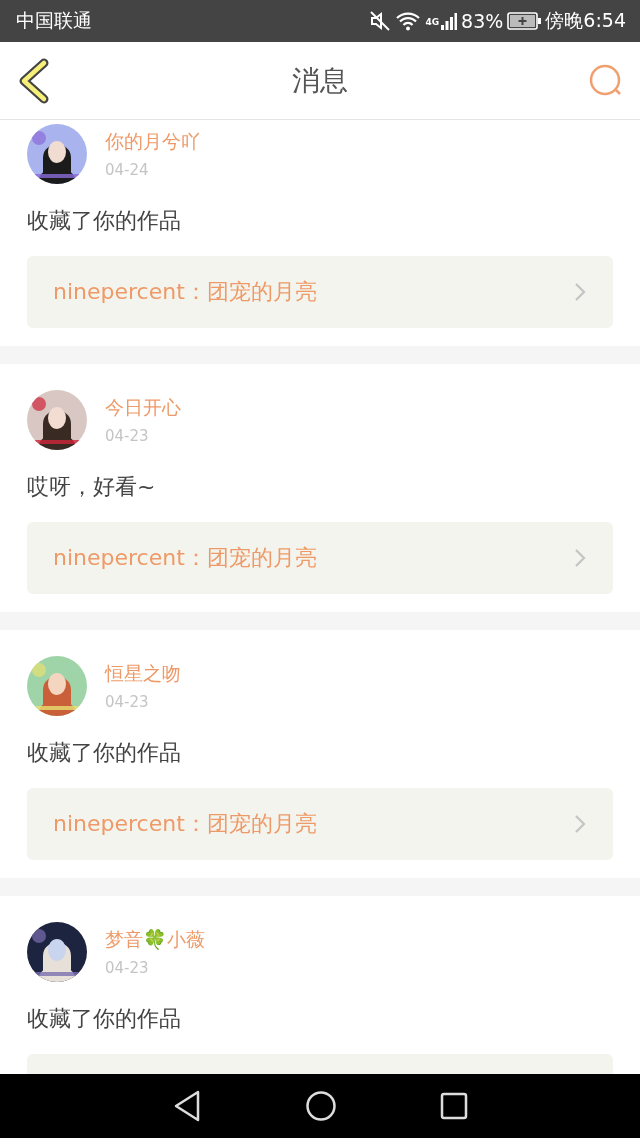  I want to click on recents-nav-icon, so click(454, 1106).